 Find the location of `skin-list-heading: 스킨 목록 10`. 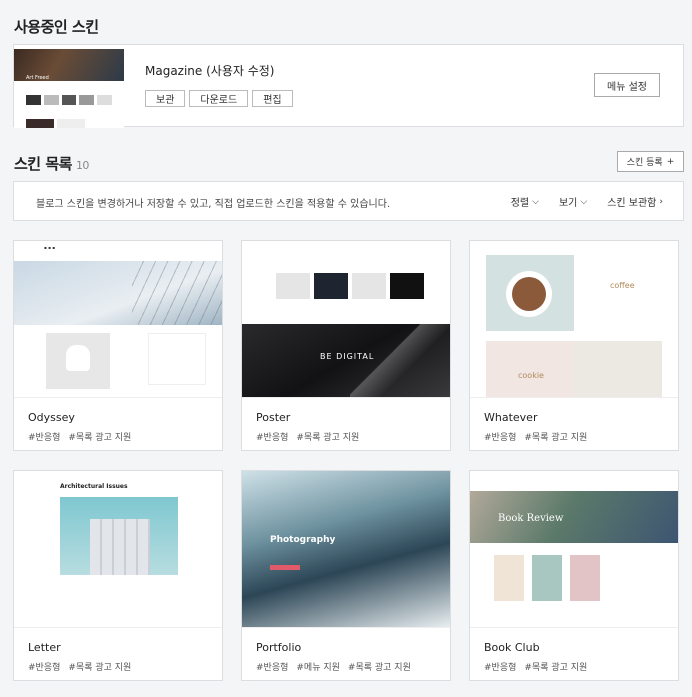

skin-list-heading: 스킨 목록 10 is located at coordinates (51, 163).